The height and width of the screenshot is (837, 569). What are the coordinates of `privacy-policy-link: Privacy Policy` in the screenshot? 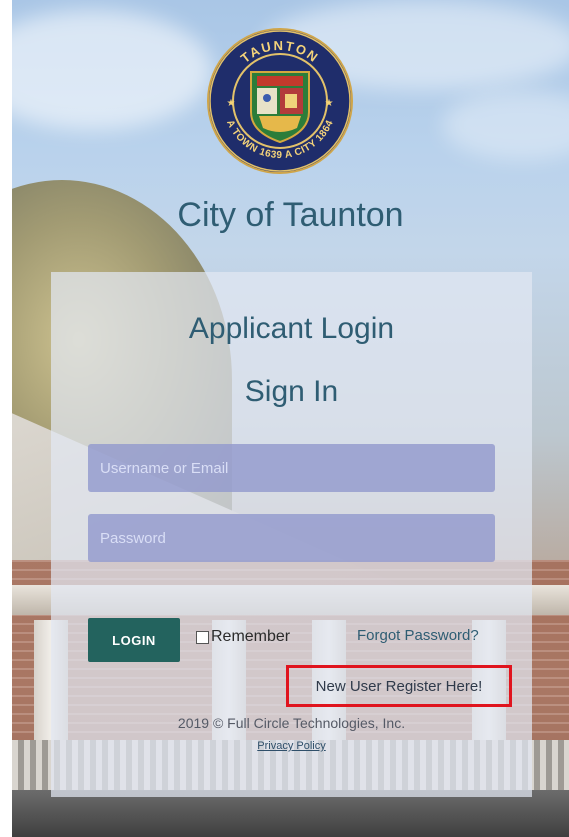 It's located at (291, 746).